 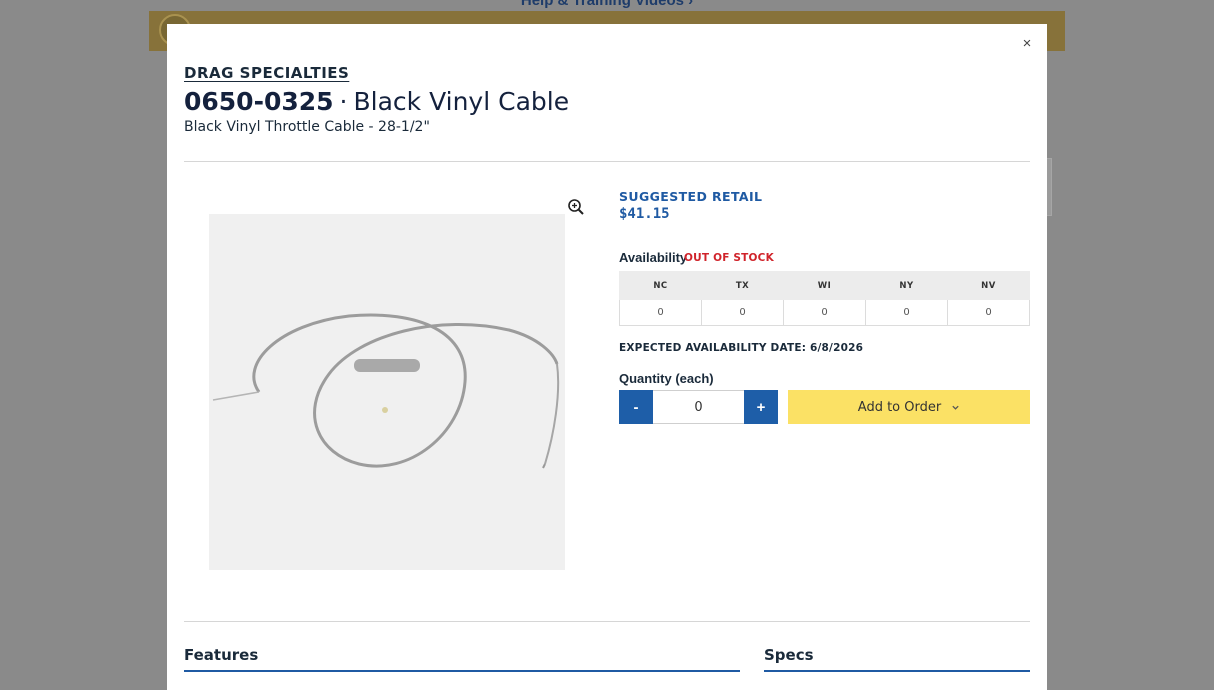 I want to click on product-subtitle: Black Vinyl Throttle Cable - 28-1/2", so click(x=307, y=127).